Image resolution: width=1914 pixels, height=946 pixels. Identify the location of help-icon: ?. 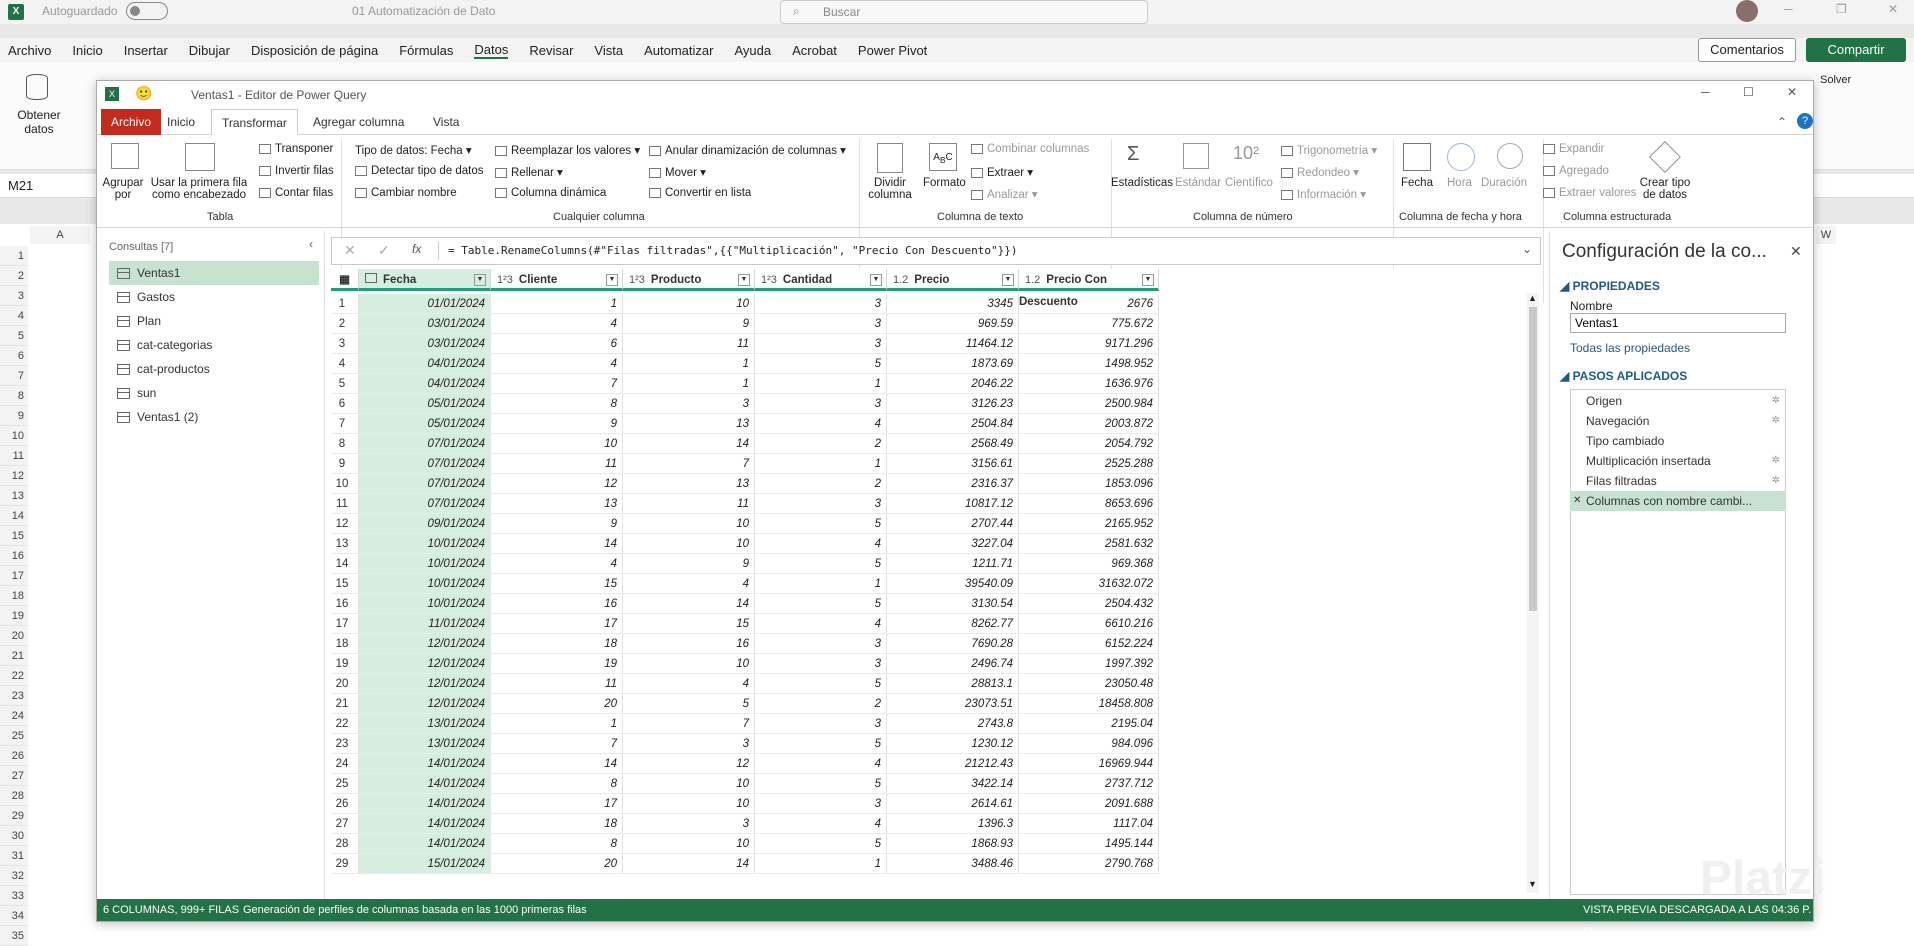
(1805, 121).